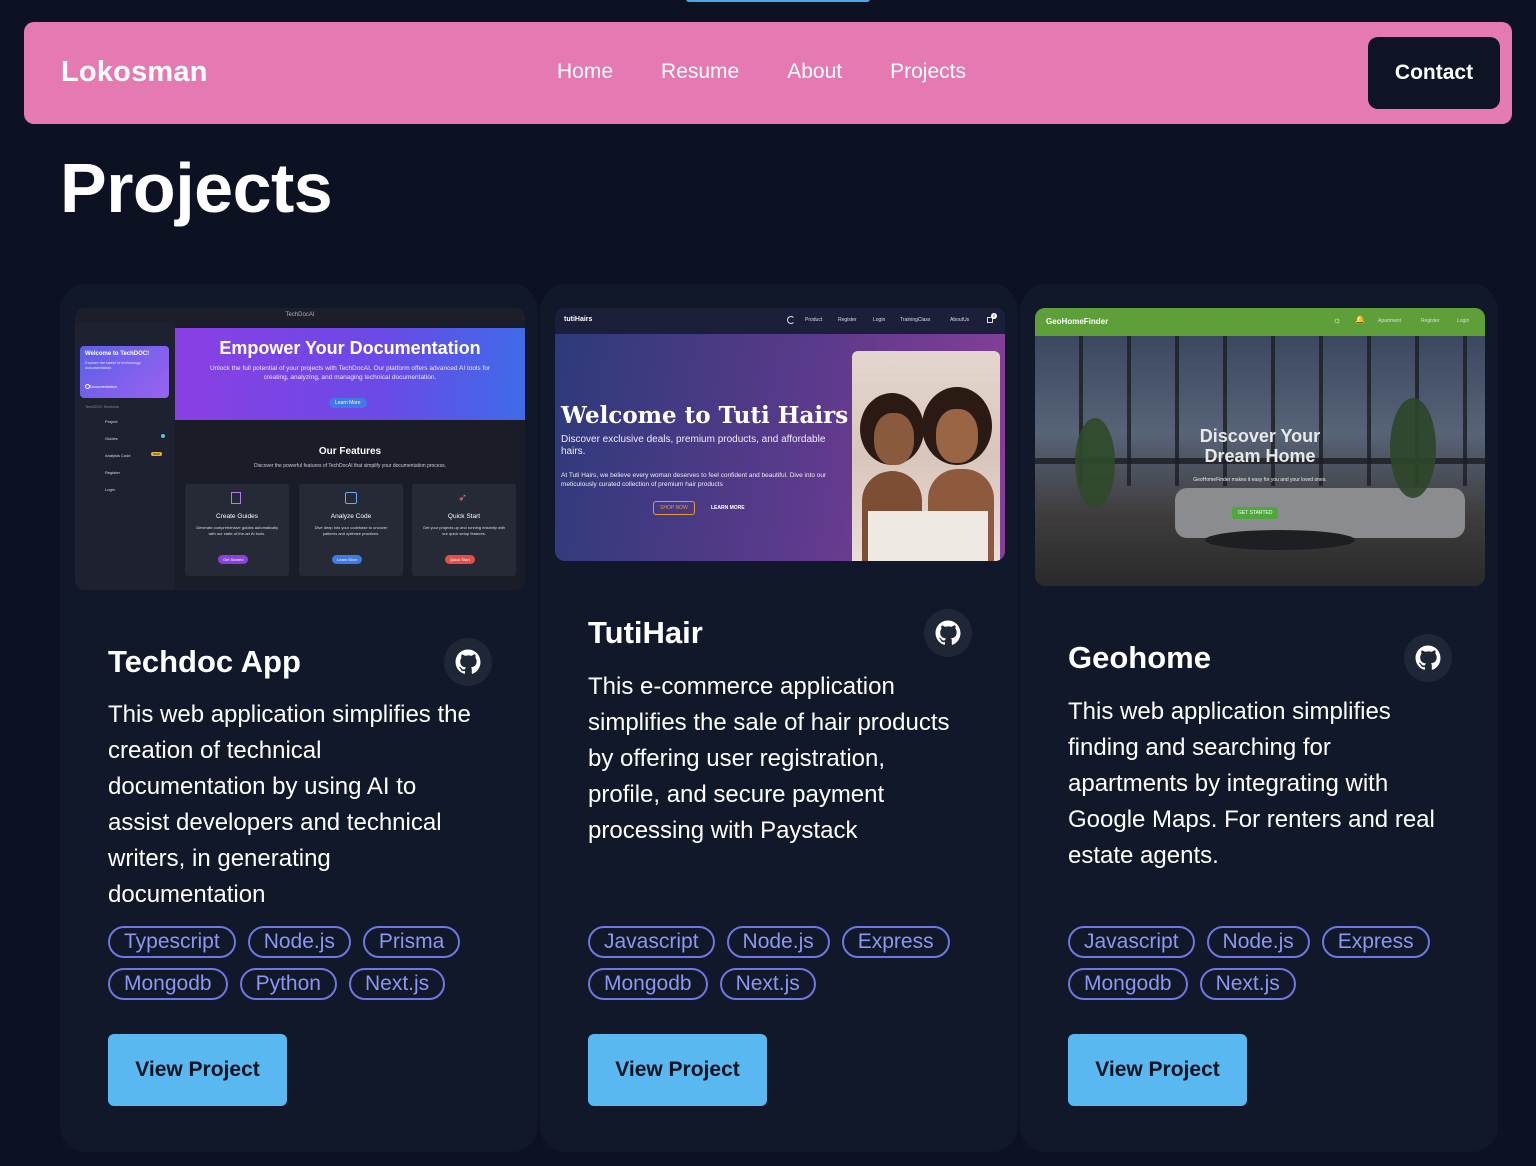 The width and height of the screenshot is (1536, 1166). What do you see at coordinates (700, 72) in the screenshot?
I see `nav-resume: Resume` at bounding box center [700, 72].